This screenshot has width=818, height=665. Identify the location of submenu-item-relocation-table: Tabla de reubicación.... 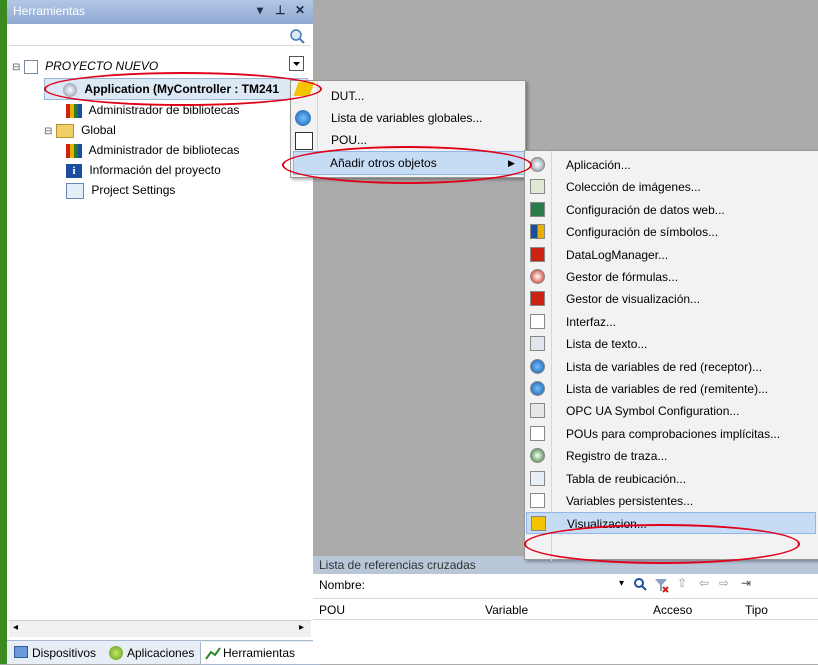
(671, 479).